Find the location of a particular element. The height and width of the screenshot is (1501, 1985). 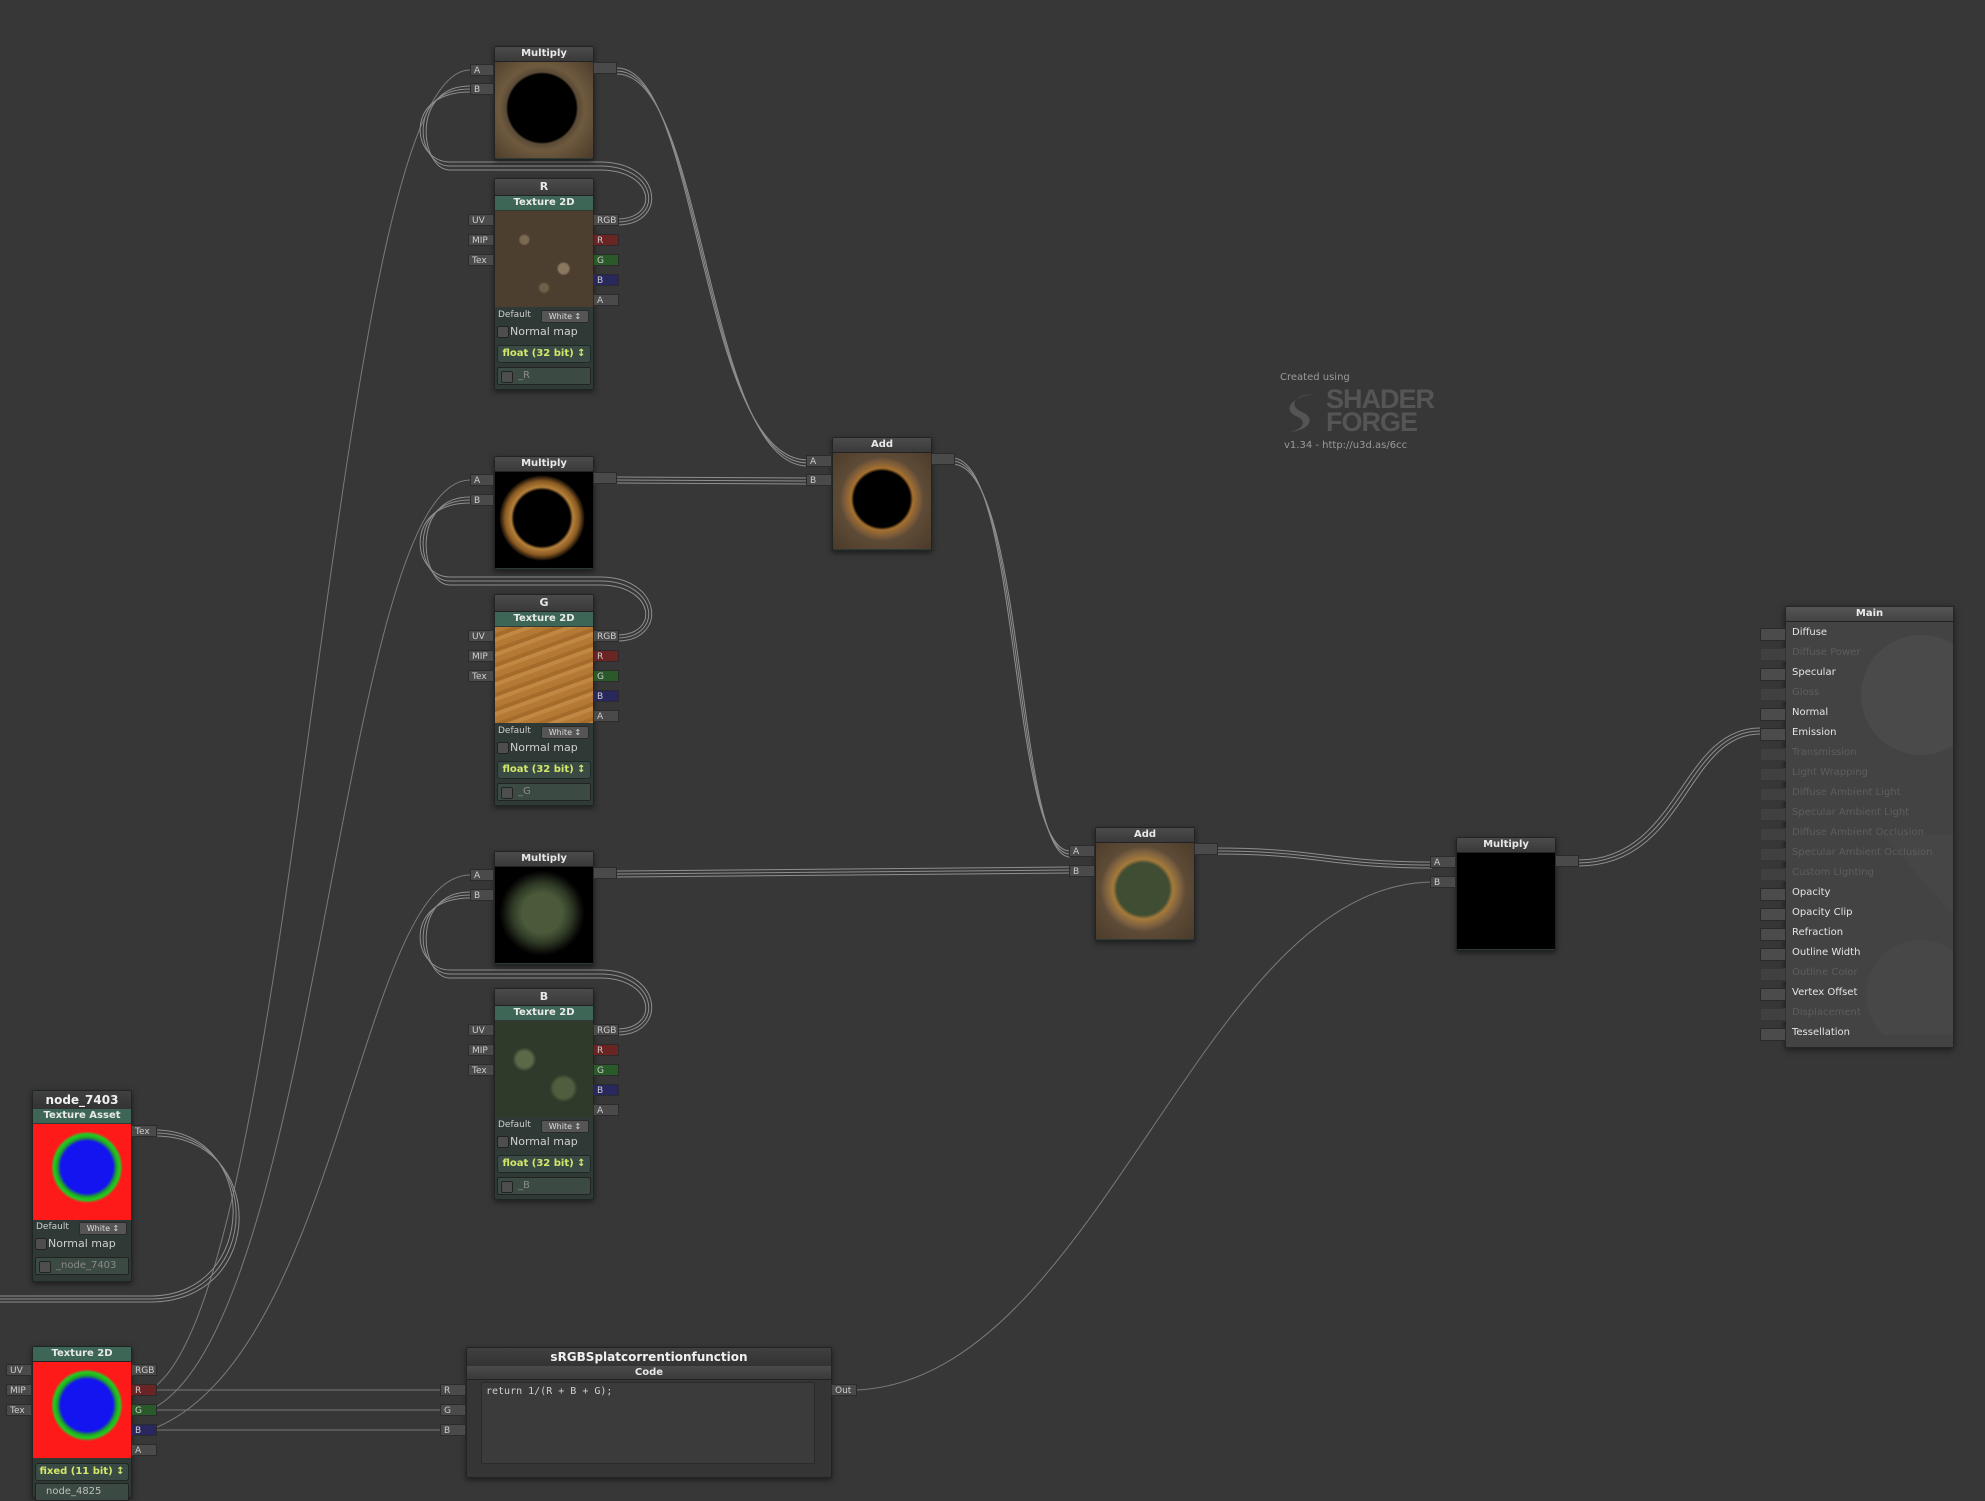

multiply2-input-a: A is located at coordinates (482, 480).